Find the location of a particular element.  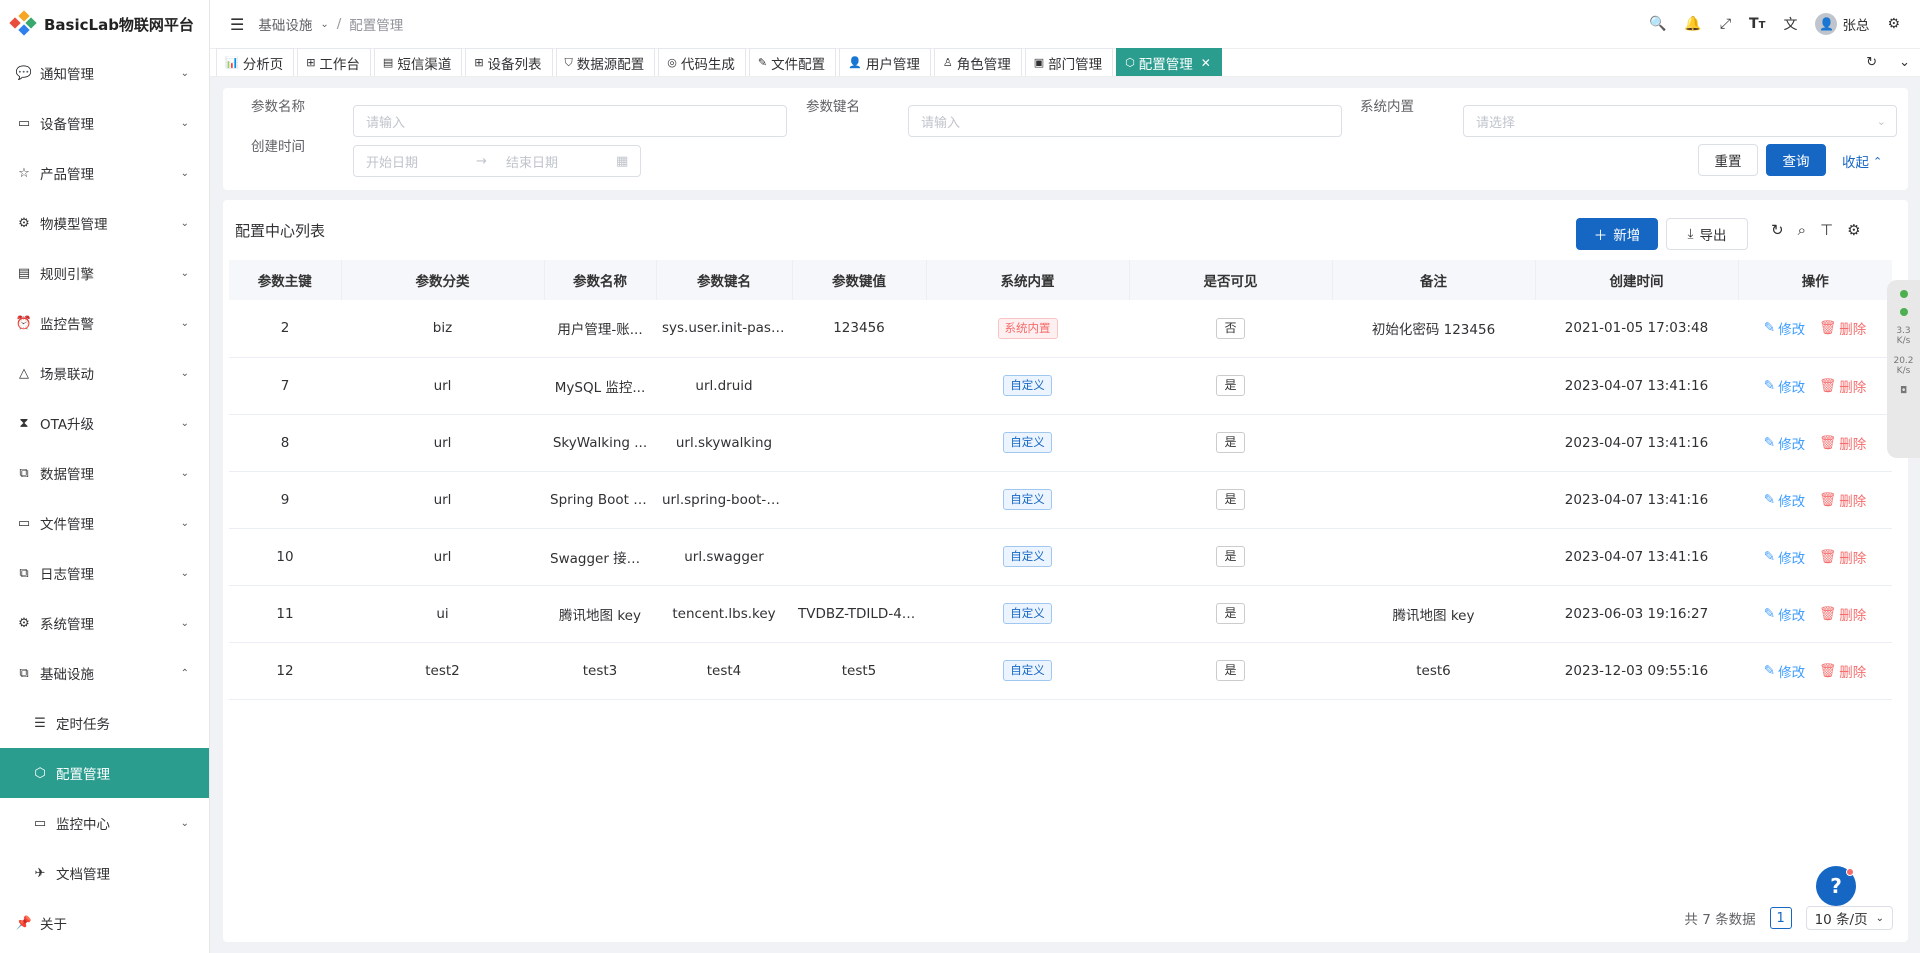

column-header: 创建时间 is located at coordinates (1637, 280).